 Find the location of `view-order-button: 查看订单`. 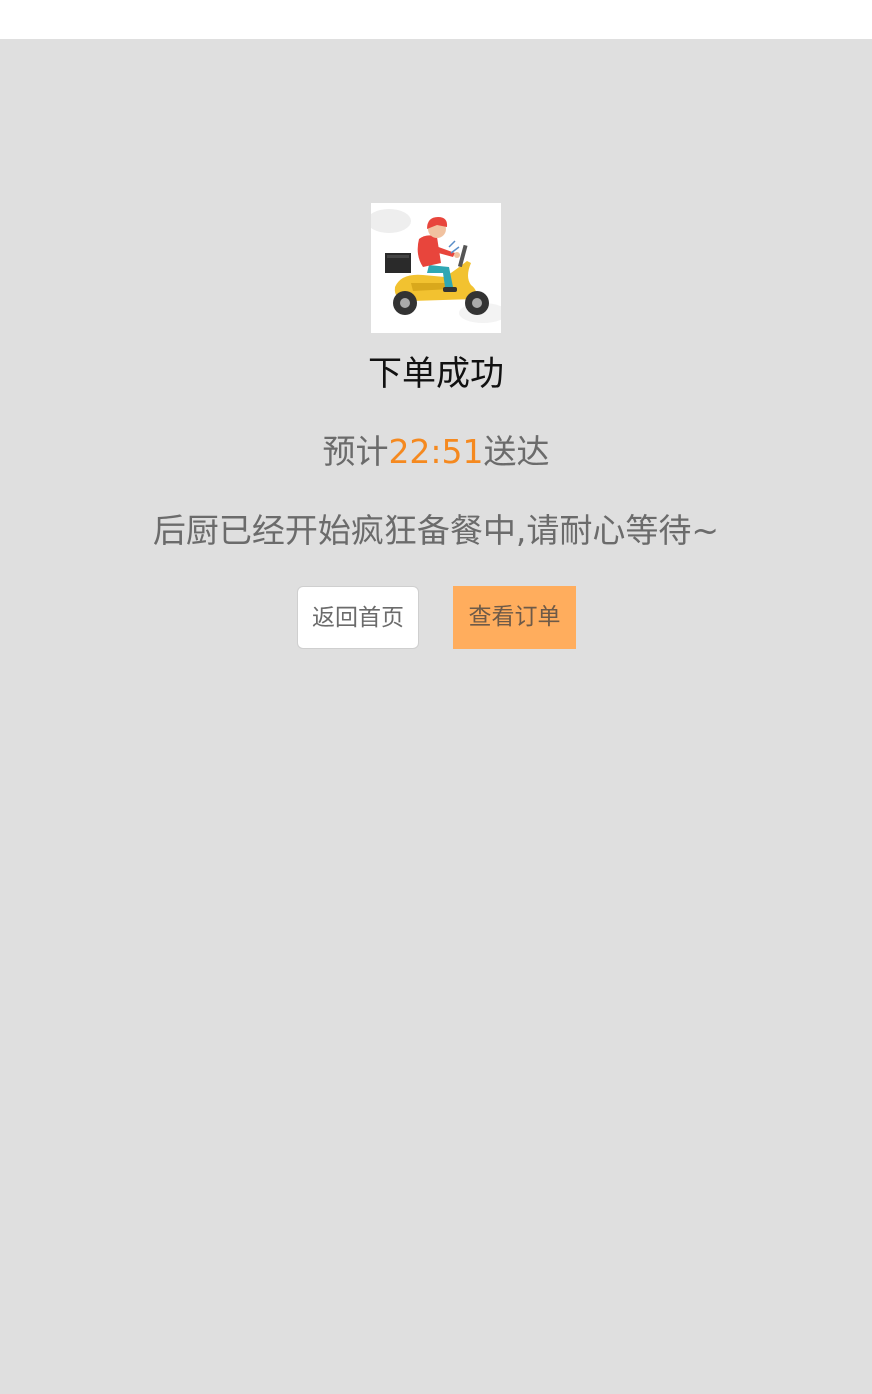

view-order-button: 查看订单 is located at coordinates (514, 617).